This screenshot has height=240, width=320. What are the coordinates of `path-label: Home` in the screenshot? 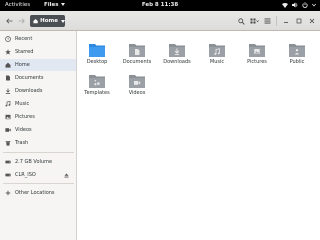 It's located at (49, 21).